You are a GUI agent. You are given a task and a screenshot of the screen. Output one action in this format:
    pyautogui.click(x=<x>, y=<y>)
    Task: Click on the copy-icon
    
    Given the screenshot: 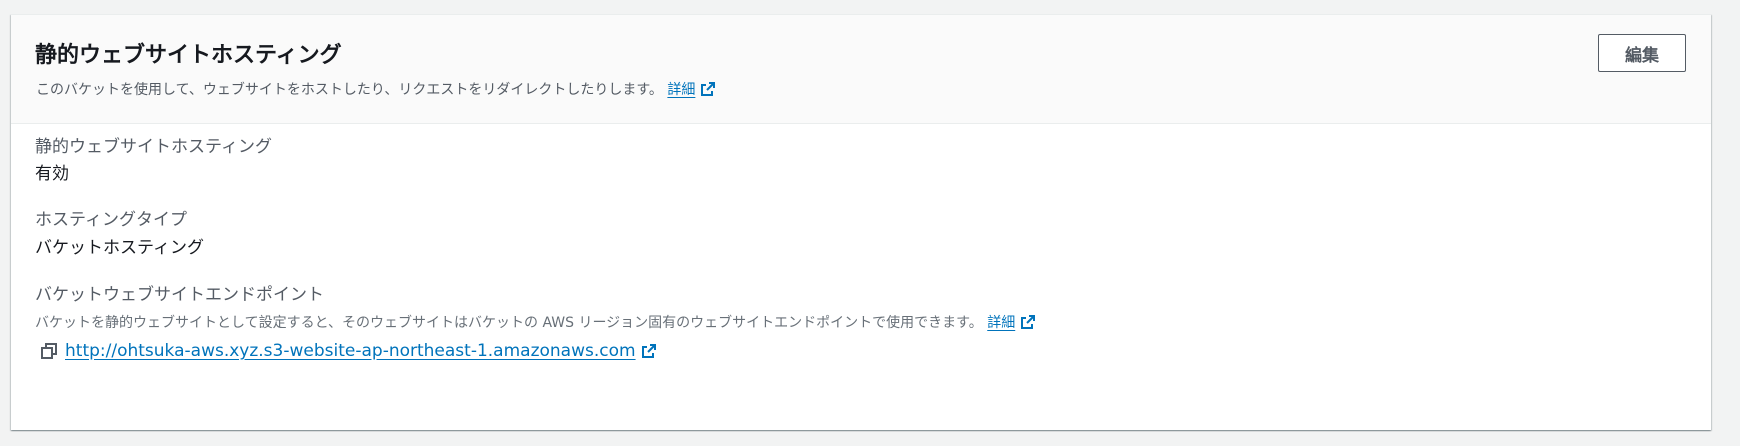 What is the action you would take?
    pyautogui.click(x=49, y=351)
    